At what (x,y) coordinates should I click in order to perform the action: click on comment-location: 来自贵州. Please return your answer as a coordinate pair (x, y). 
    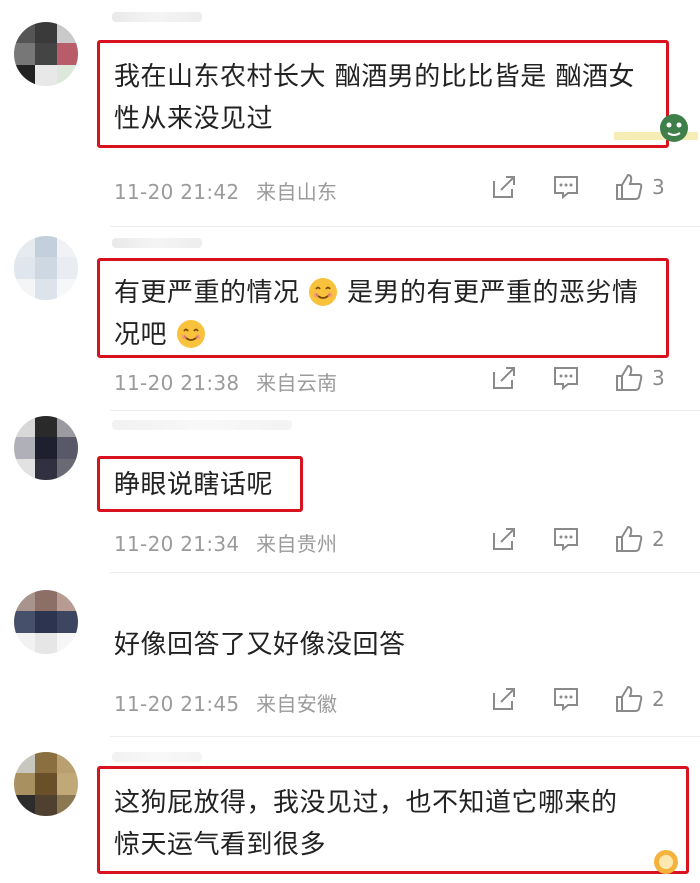
    Looking at the image, I should click on (297, 544).